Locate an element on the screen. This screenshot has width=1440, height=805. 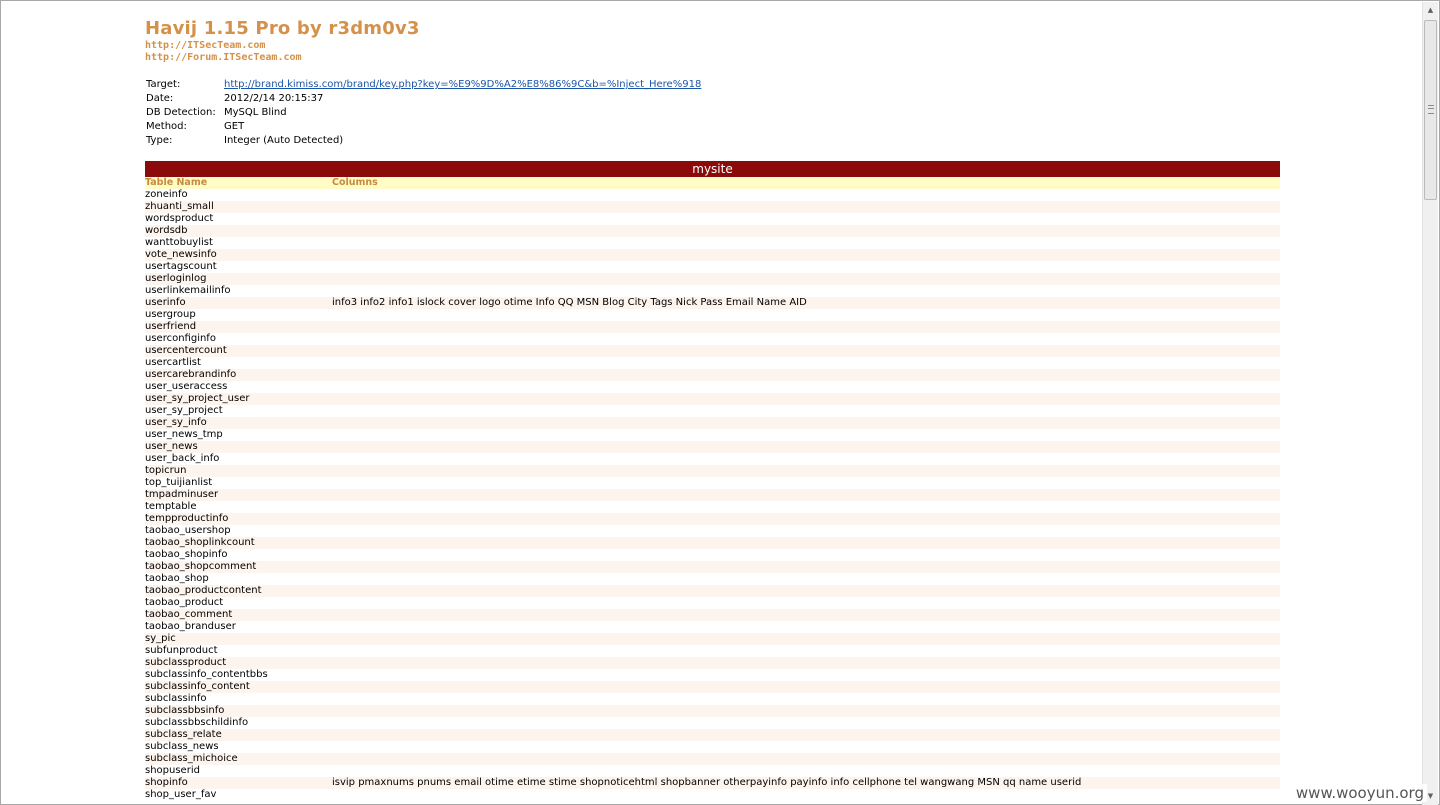
table-row: tempproductinfo is located at coordinates (712, 519).